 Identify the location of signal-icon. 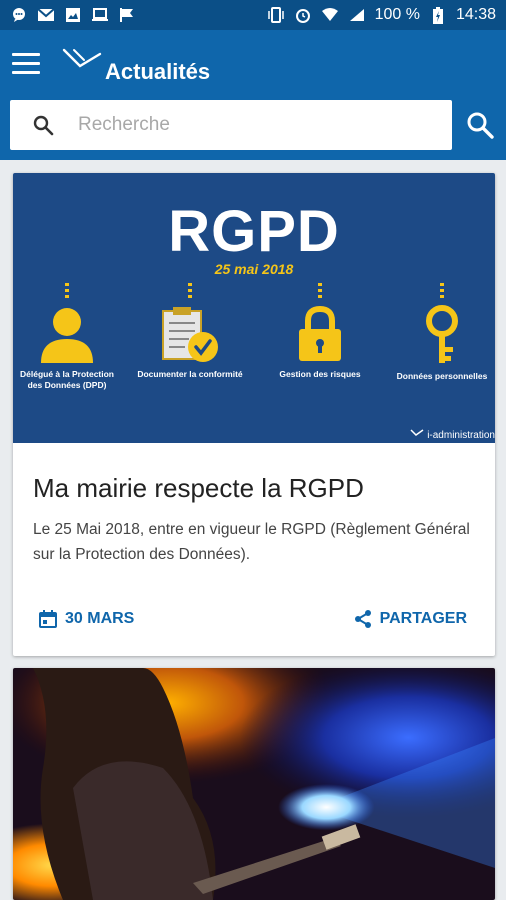
(357, 15).